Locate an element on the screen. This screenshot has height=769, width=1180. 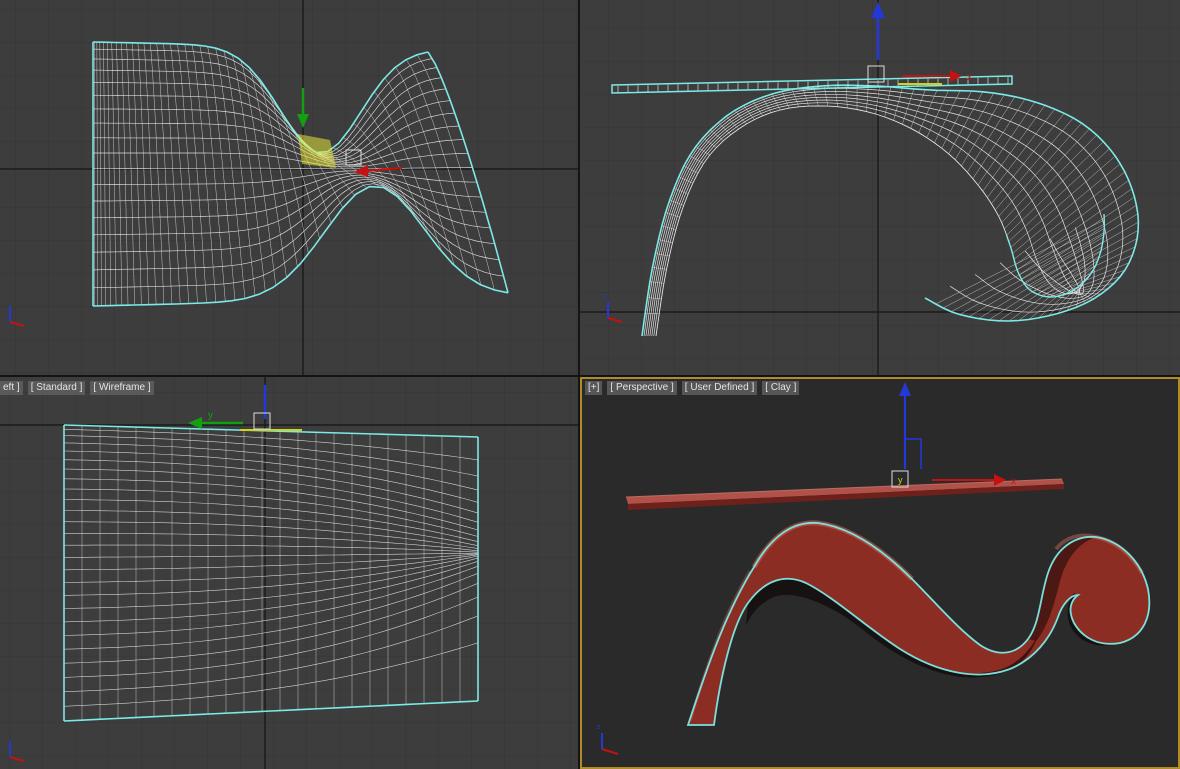
viewport-label-view: eft ] is located at coordinates (11, 388).